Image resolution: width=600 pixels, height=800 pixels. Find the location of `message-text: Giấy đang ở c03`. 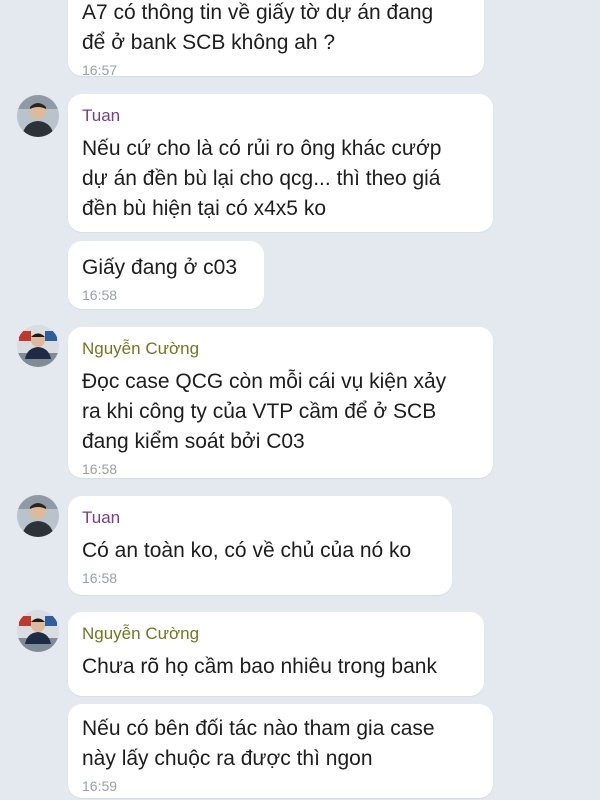

message-text: Giấy đang ở c03 is located at coordinates (160, 267).